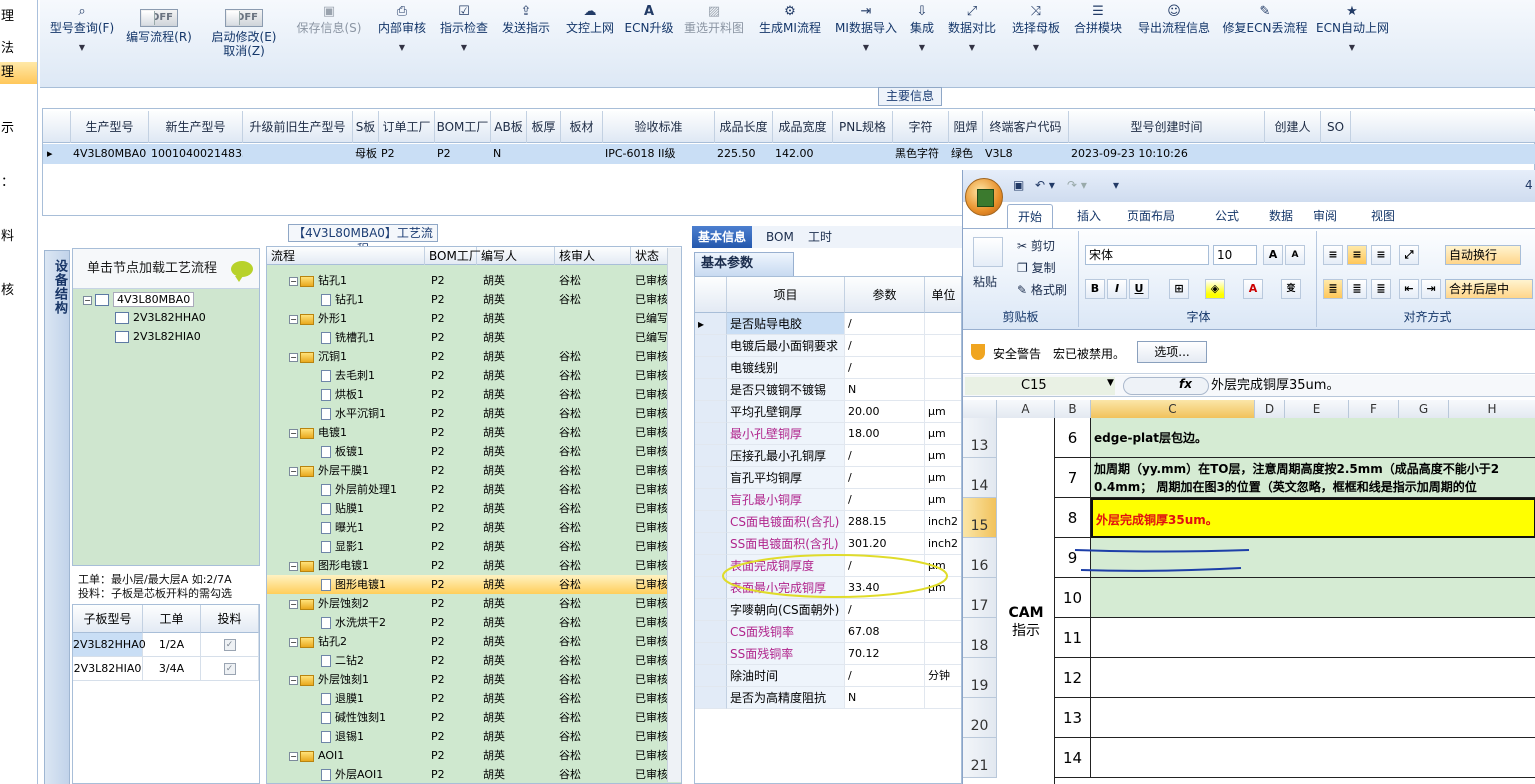 The width and height of the screenshot is (1535, 784). What do you see at coordinates (786, 368) in the screenshot?
I see `param-item-cell: 电镀线别` at bounding box center [786, 368].